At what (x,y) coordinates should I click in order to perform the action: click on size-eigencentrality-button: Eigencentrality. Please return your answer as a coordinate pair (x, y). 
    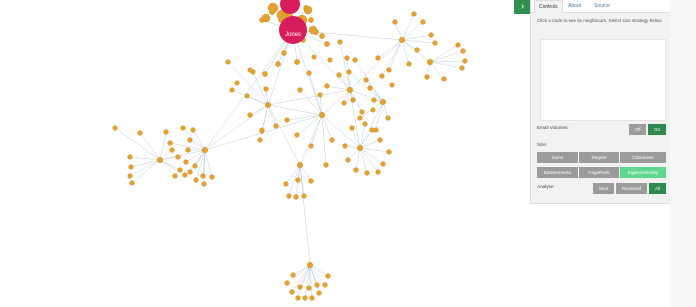
    Looking at the image, I should click on (643, 172).